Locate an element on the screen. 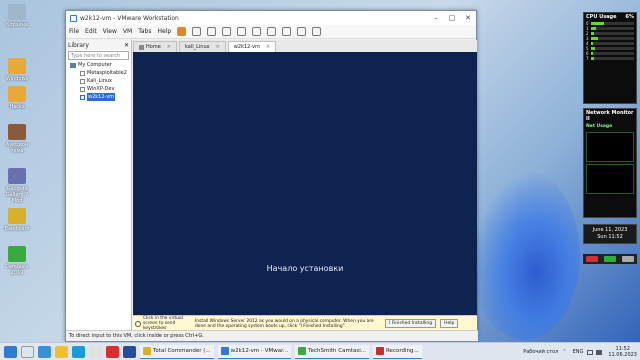 The height and width of the screenshot is (360, 640). restart-icon is located at coordinates (610, 259).